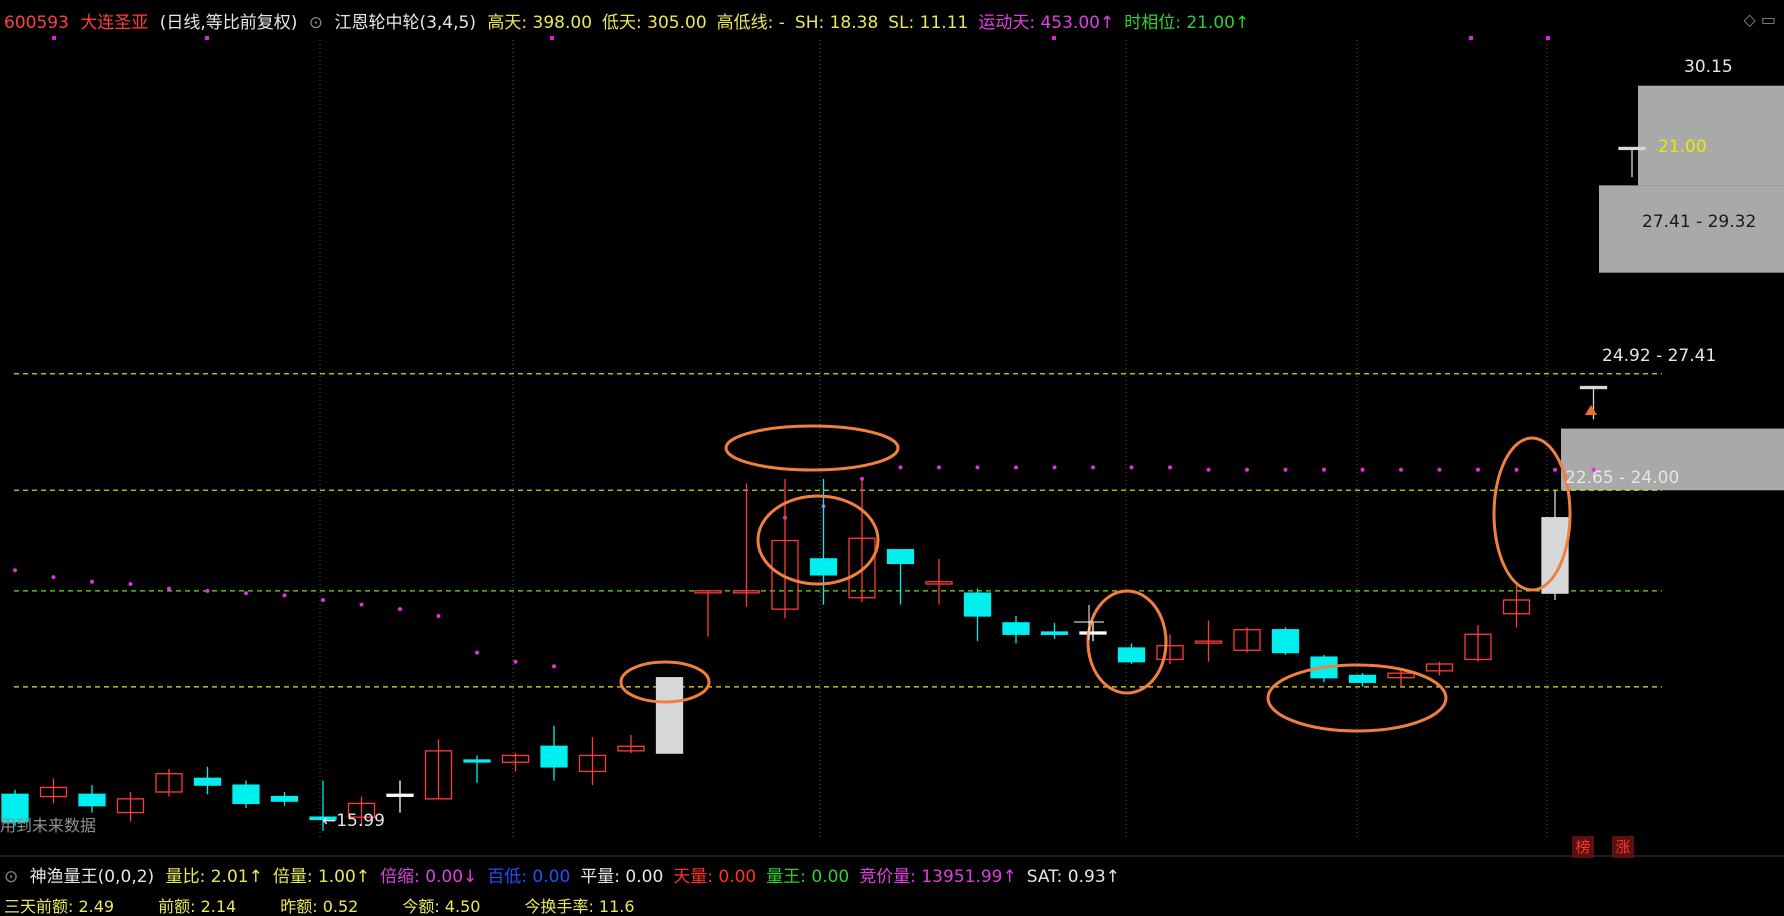  Describe the element at coordinates (750, 21) in the screenshot. I see `header-stat-2: 高低线: -` at that location.